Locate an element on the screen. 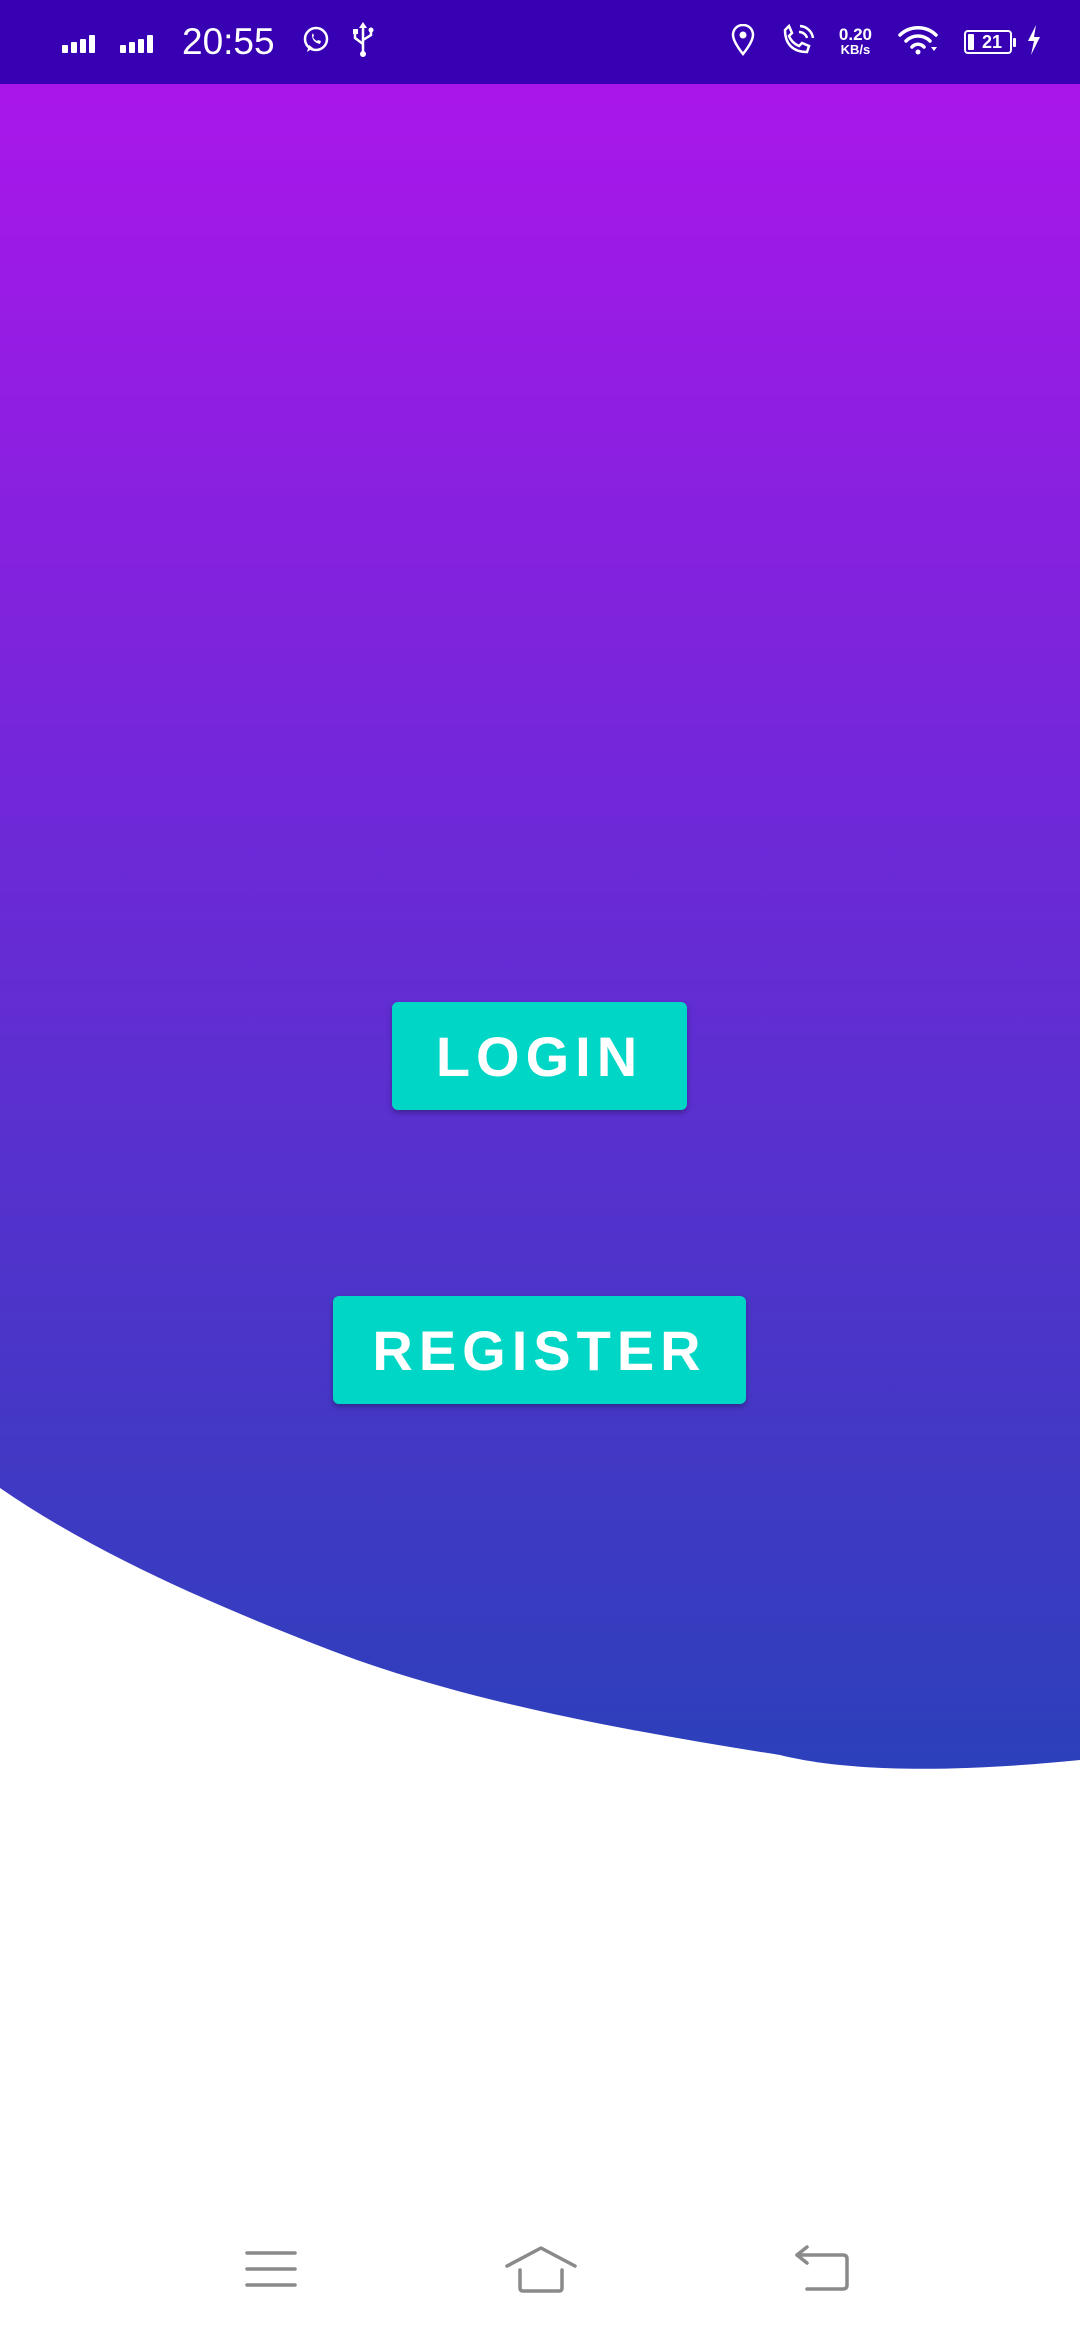  nav-home-button is located at coordinates (541, 2269).